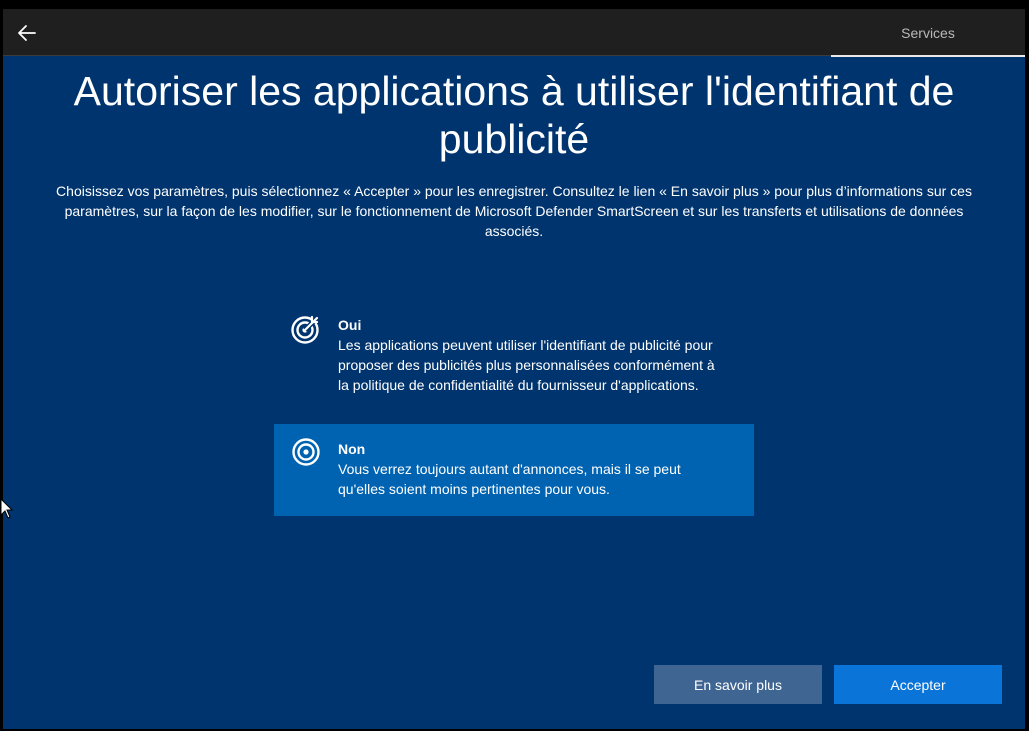 The height and width of the screenshot is (731, 1029). Describe the element at coordinates (350, 325) in the screenshot. I see `option-yes-title: Oui` at that location.